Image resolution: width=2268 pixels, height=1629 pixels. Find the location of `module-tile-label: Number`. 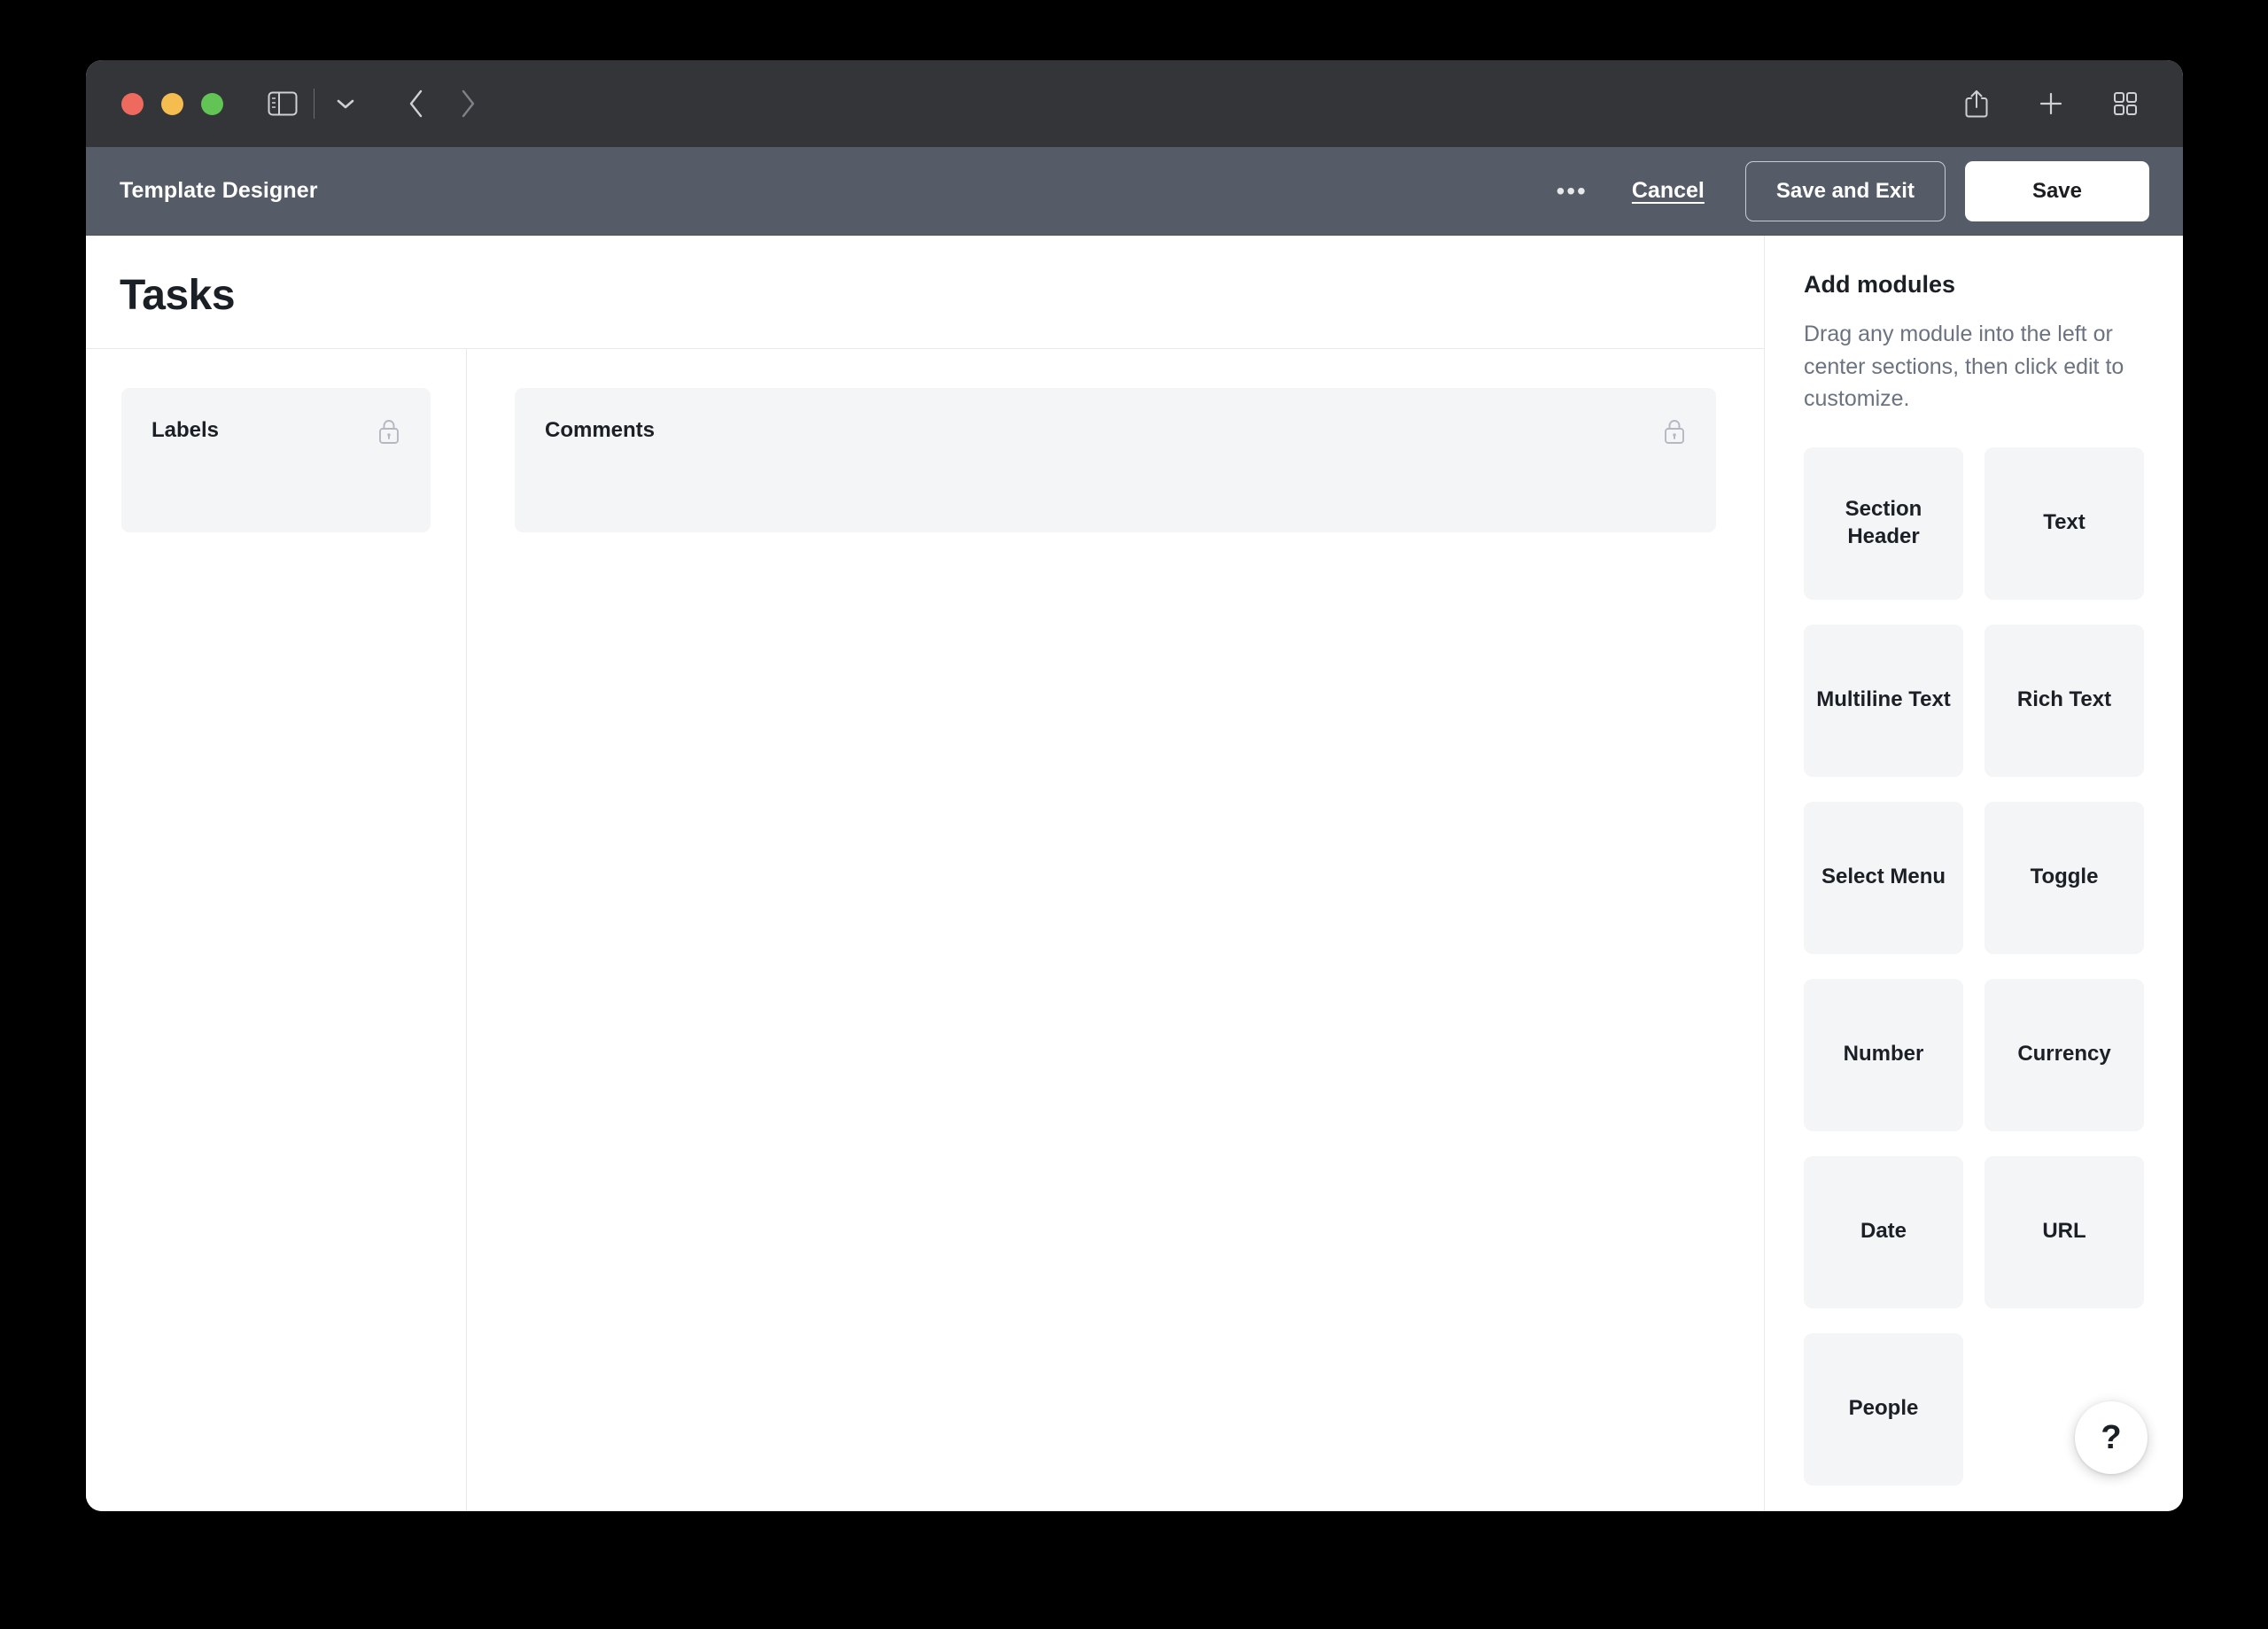

module-tile-label: Number is located at coordinates (1883, 1054).